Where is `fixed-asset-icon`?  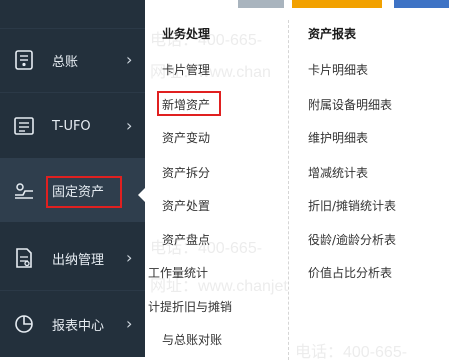
fixed-asset-icon is located at coordinates (24, 190).